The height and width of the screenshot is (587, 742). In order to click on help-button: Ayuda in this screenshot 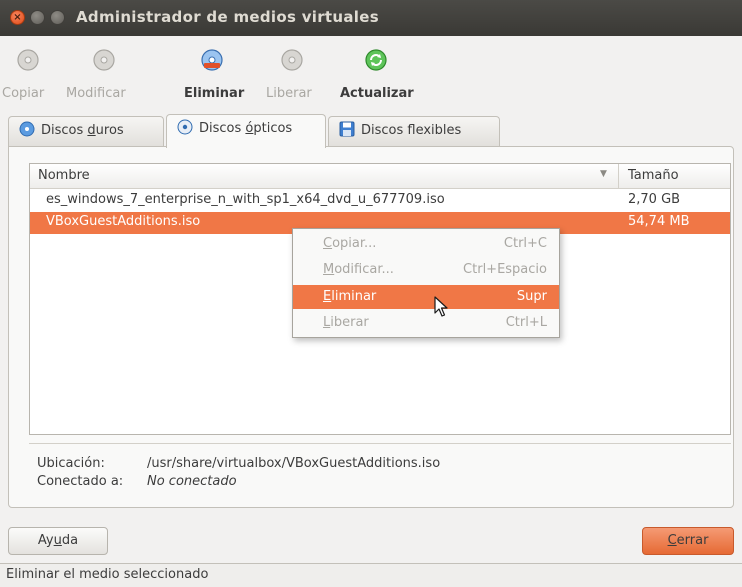, I will do `click(58, 541)`.